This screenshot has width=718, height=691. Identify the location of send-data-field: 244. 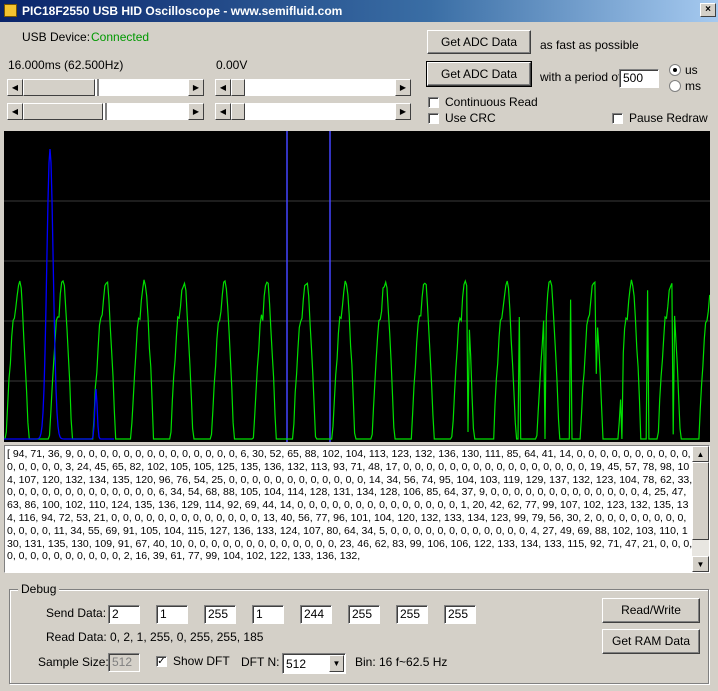
(316, 614).